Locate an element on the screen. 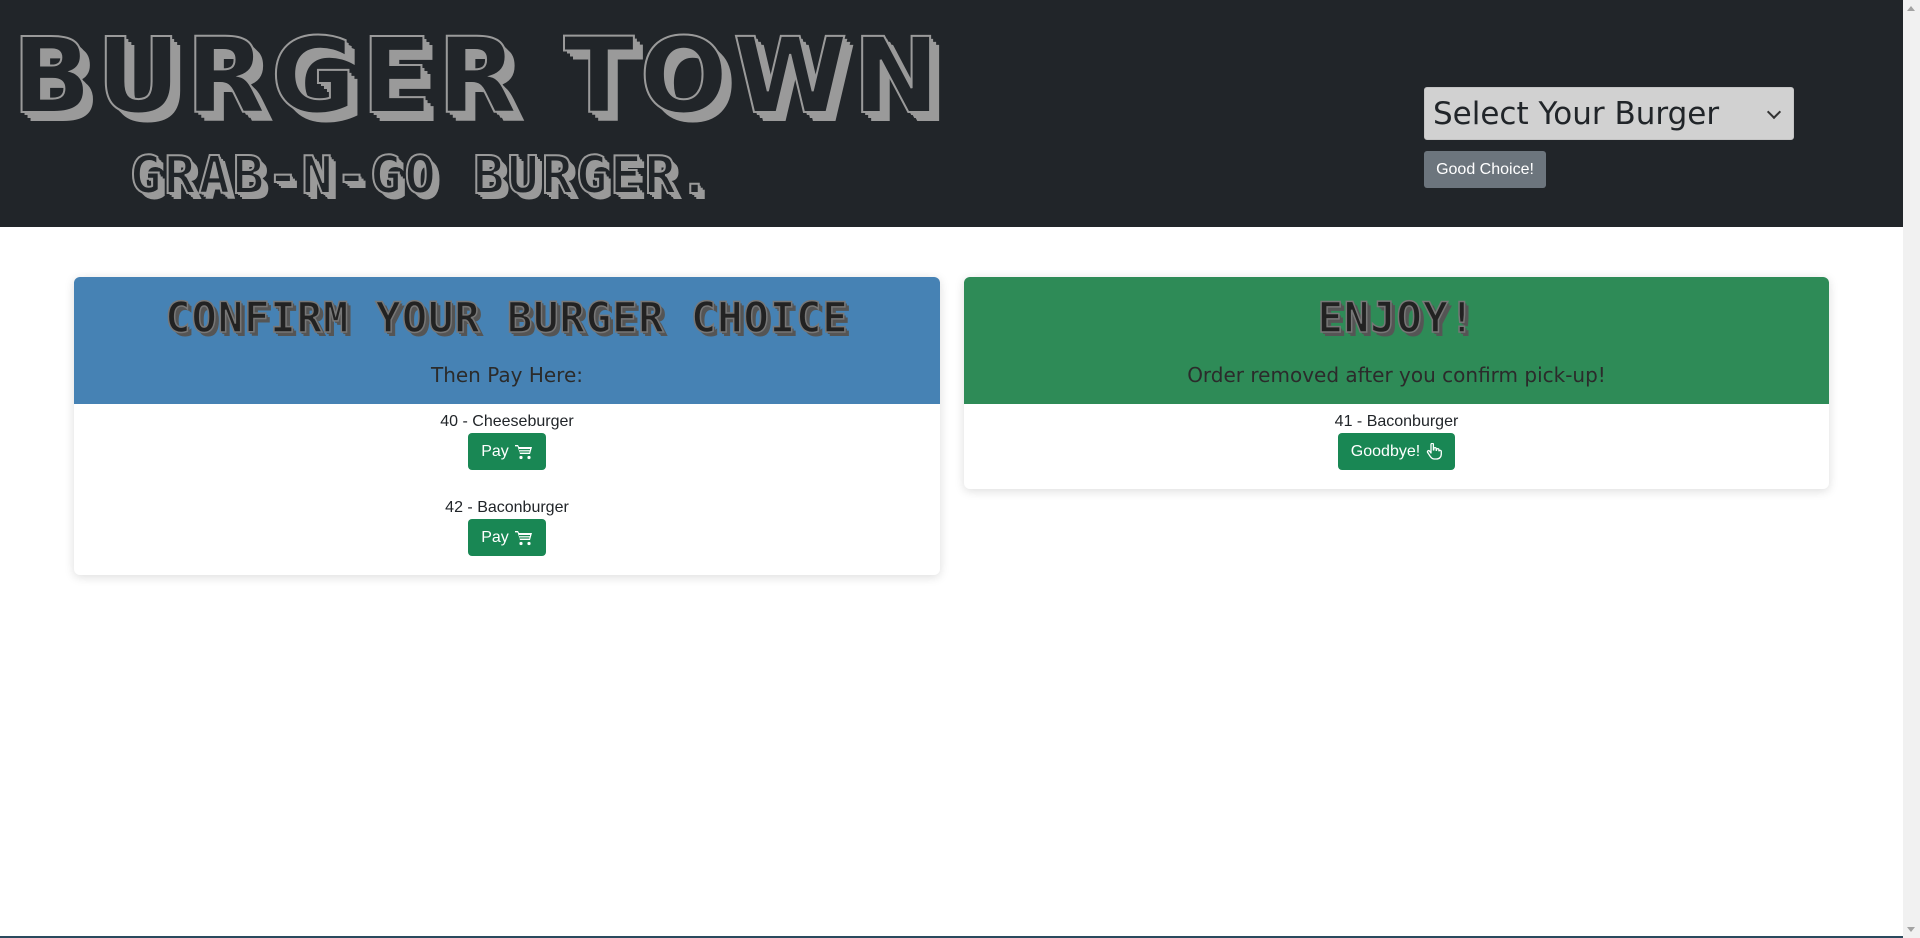 Image resolution: width=1920 pixels, height=938 pixels. burger-select: Select Your Burger is located at coordinates (1609, 113).